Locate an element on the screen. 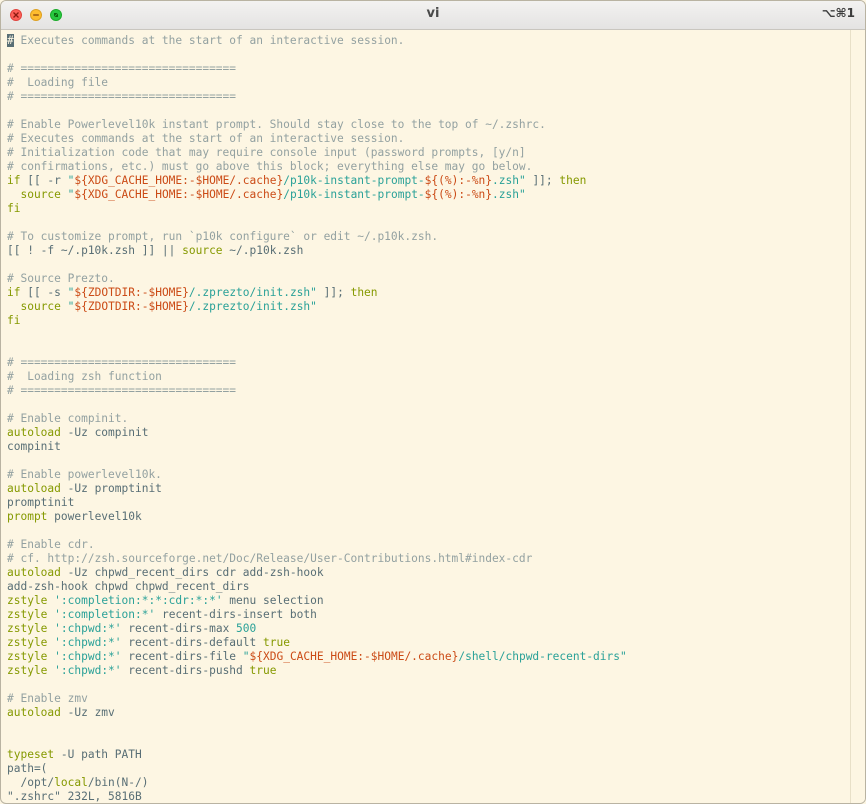 Image resolution: width=866 pixels, height=804 pixels. code-line: add-zsh-hook chpwd chpwd_recent_dirs is located at coordinates (429, 587).